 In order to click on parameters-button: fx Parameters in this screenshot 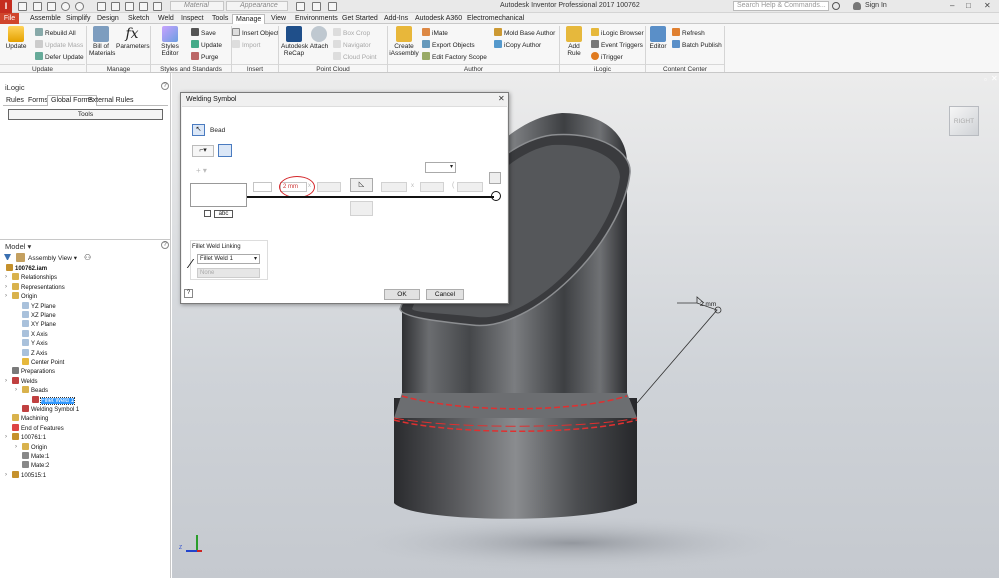, I will do `click(133, 38)`.